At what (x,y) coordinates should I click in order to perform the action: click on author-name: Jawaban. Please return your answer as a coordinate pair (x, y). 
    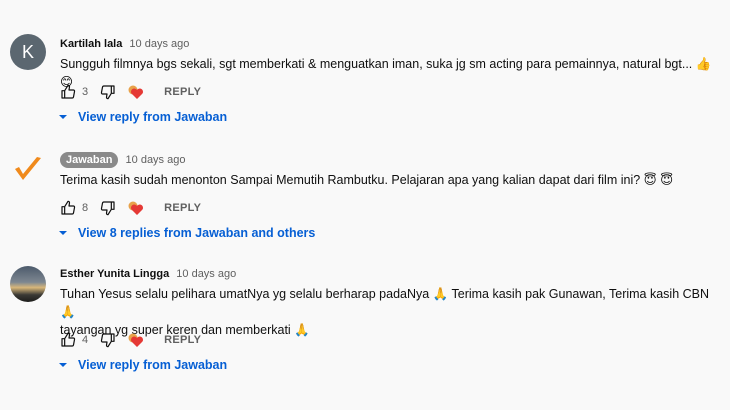
    Looking at the image, I should click on (89, 160).